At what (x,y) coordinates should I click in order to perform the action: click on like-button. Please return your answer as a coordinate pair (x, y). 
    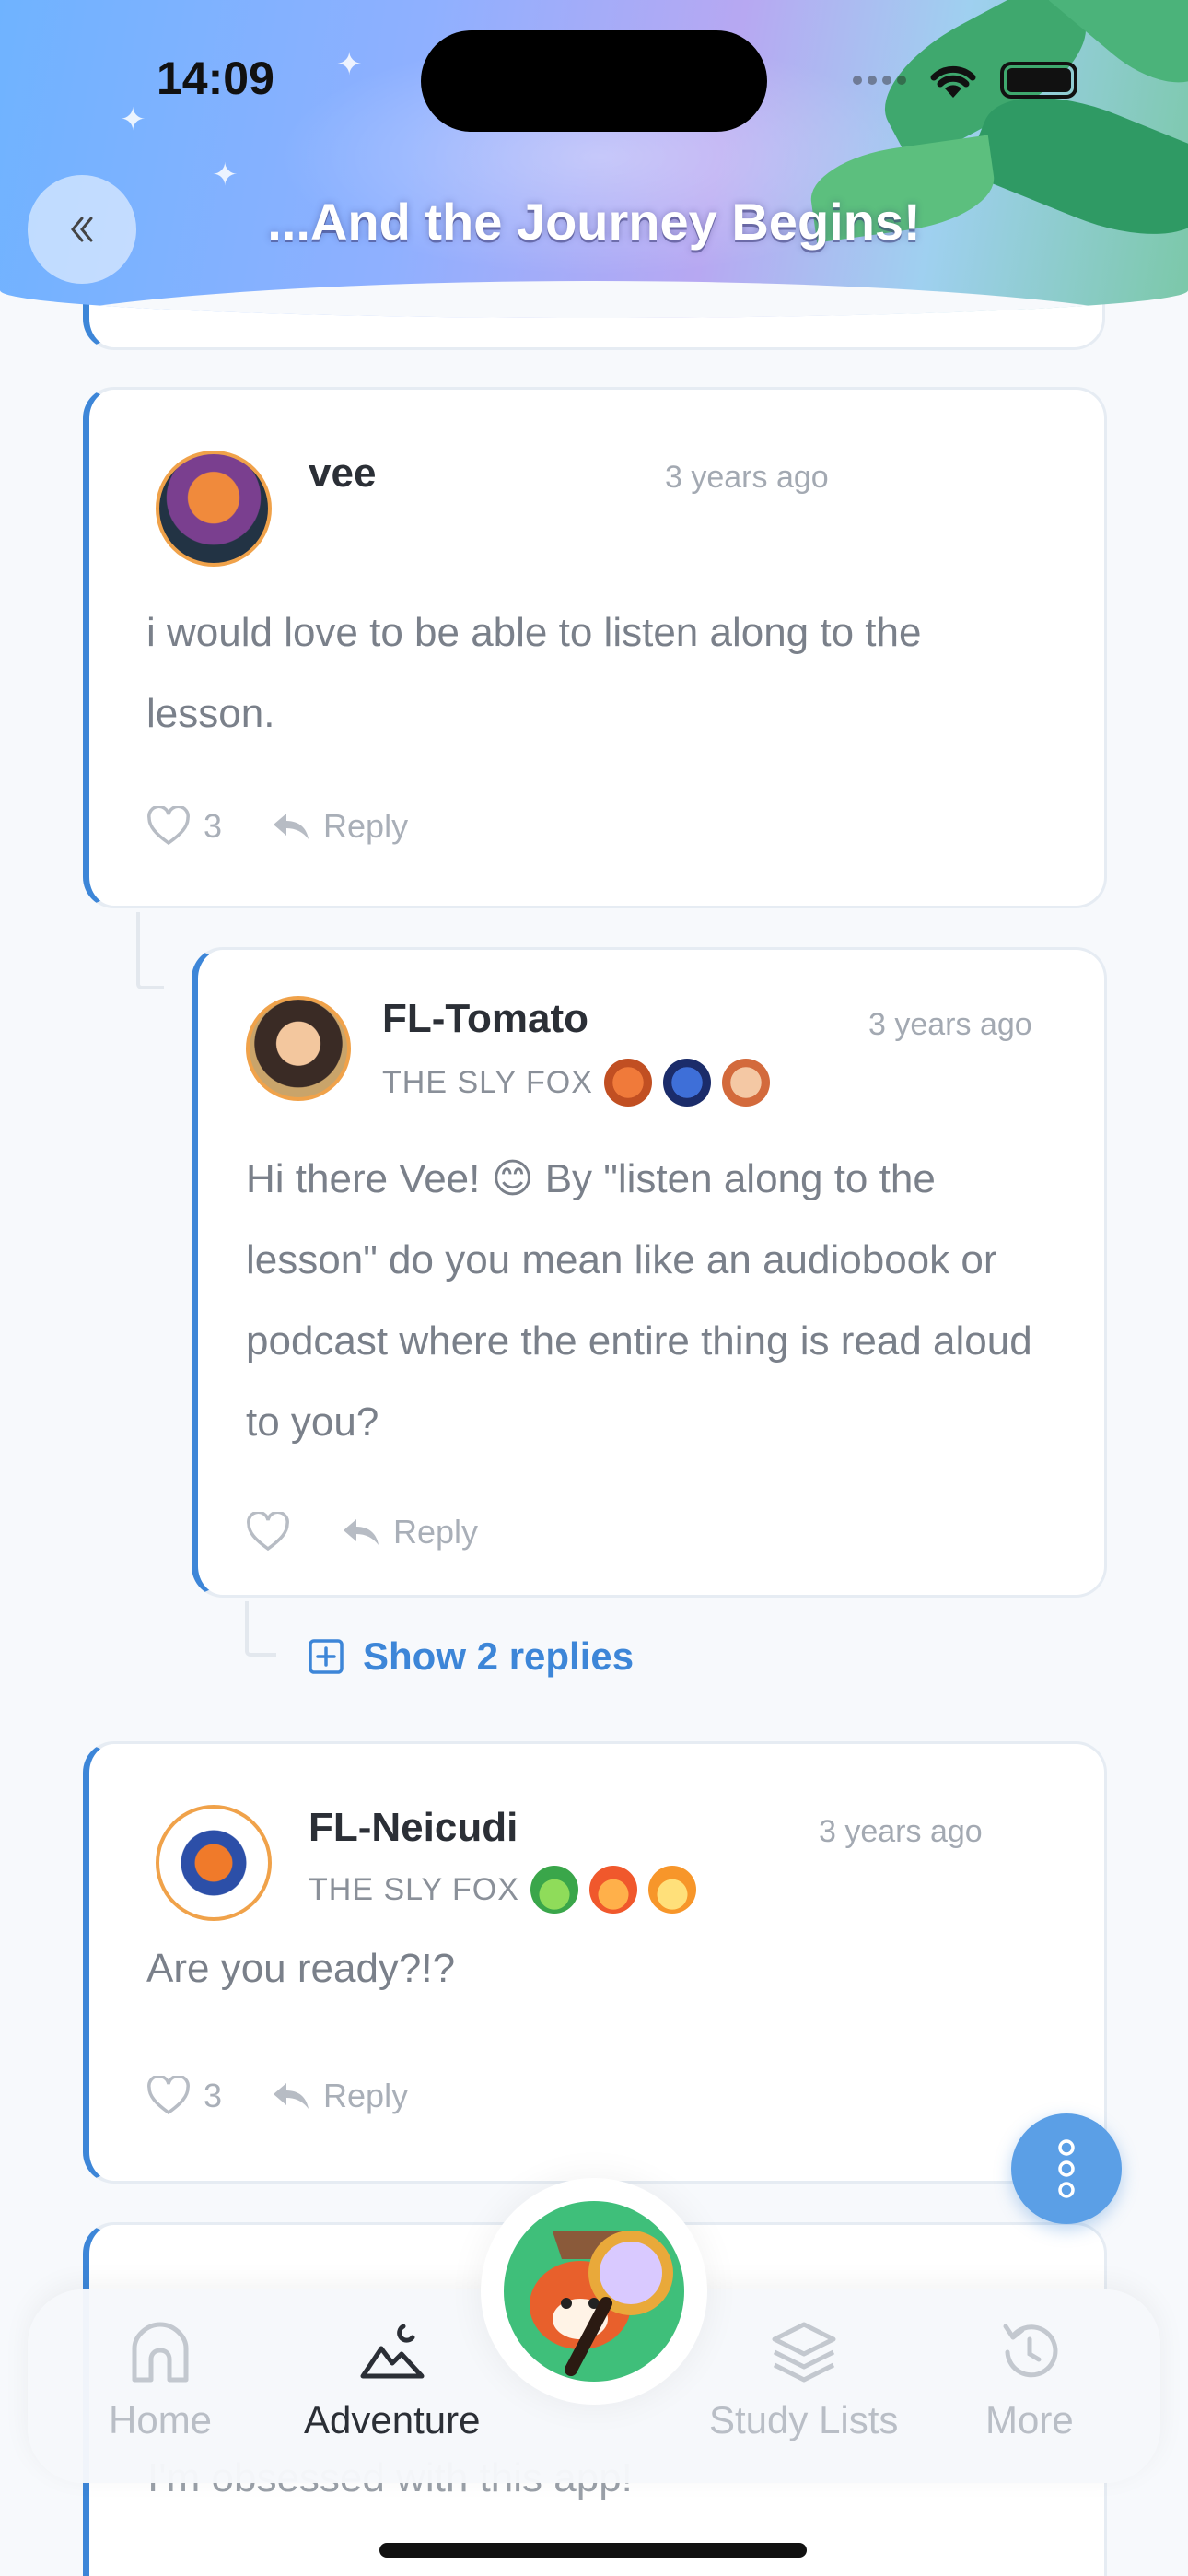
    Looking at the image, I should click on (274, 1532).